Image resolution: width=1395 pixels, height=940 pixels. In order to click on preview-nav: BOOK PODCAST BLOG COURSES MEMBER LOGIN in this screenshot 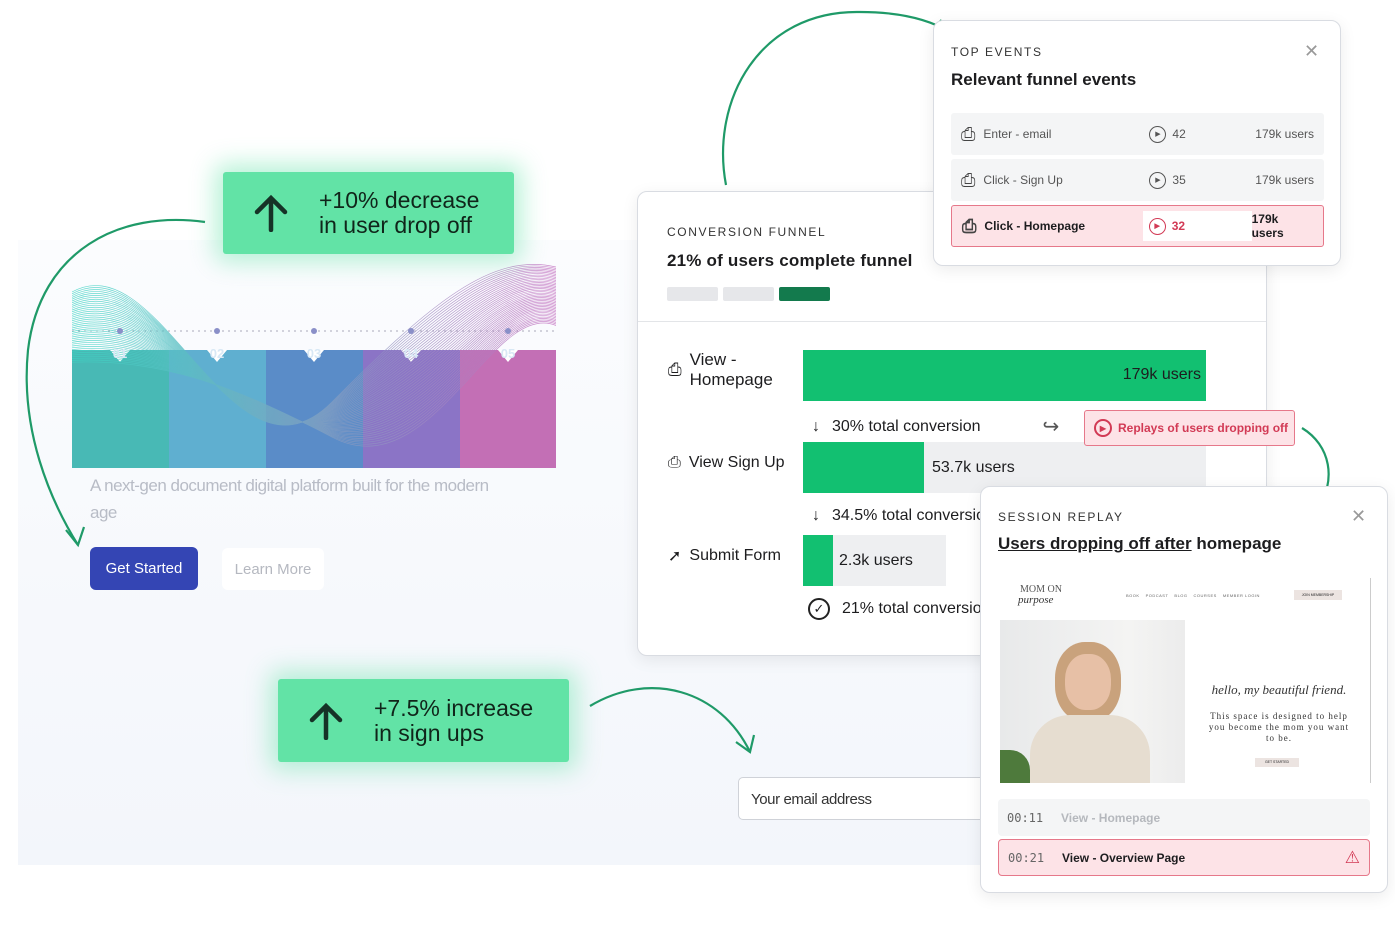, I will do `click(1193, 595)`.